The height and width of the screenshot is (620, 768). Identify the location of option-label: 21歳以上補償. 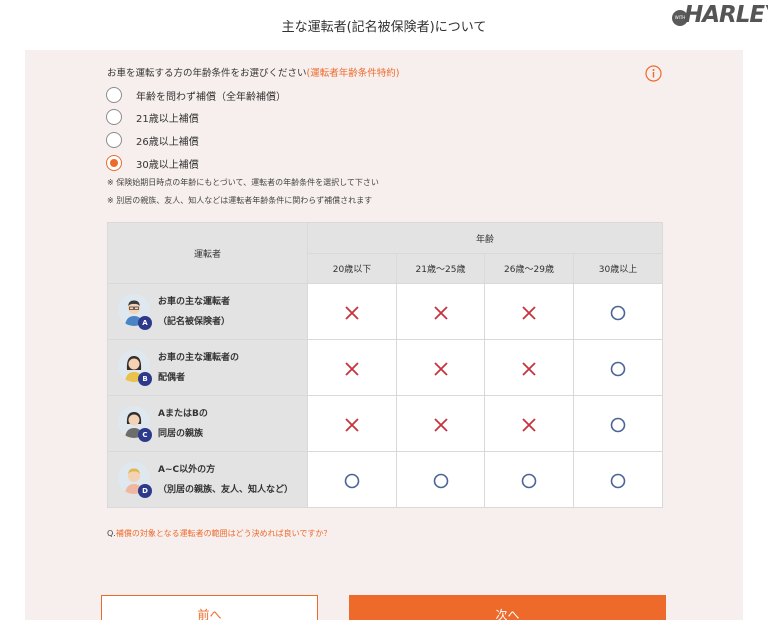
(167, 119).